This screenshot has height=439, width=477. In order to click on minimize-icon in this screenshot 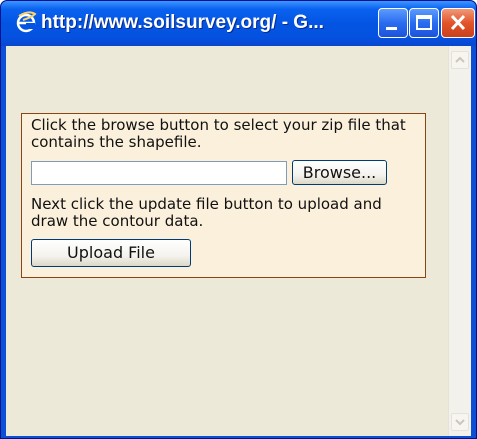, I will do `click(391, 28)`.